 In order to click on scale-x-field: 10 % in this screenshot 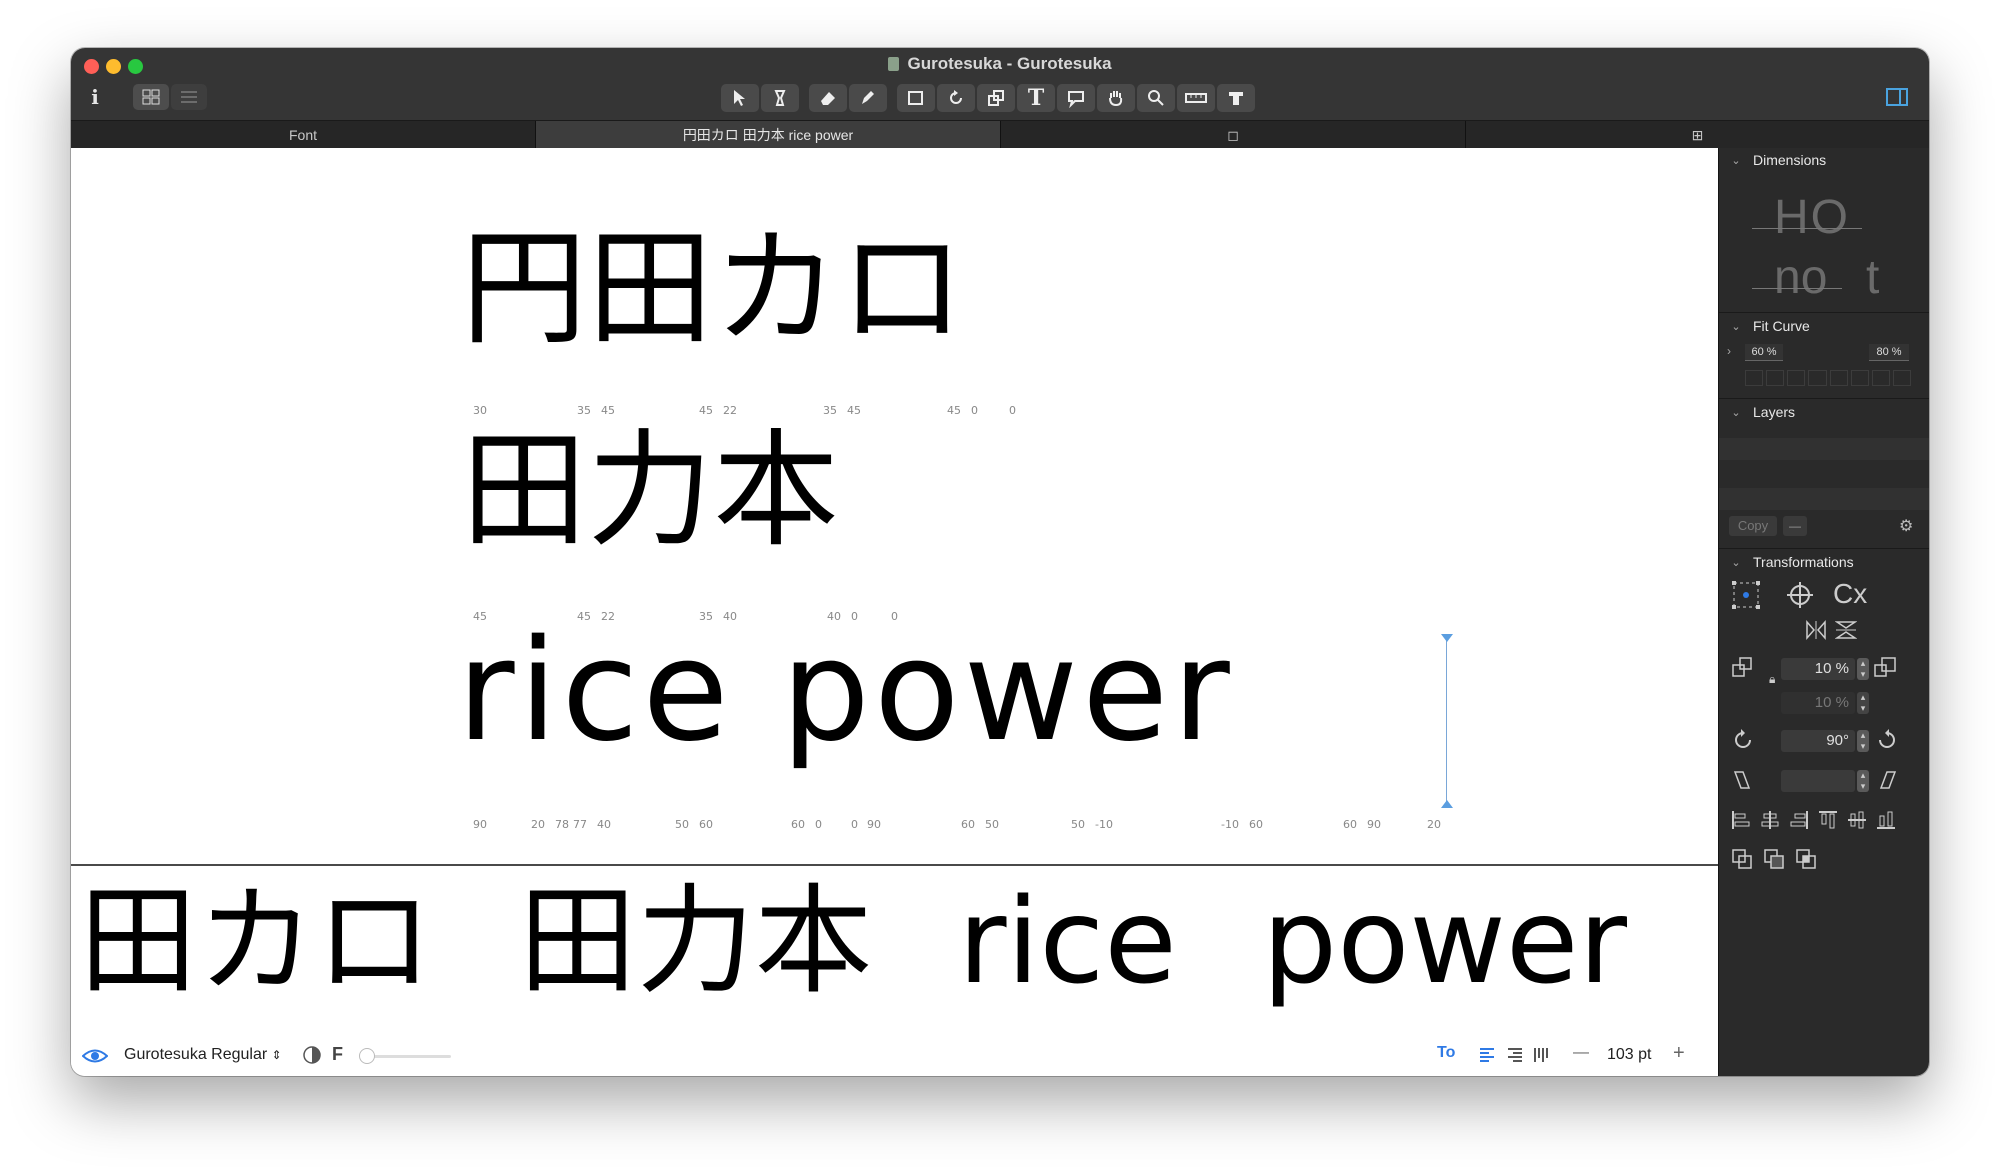, I will do `click(1818, 669)`.